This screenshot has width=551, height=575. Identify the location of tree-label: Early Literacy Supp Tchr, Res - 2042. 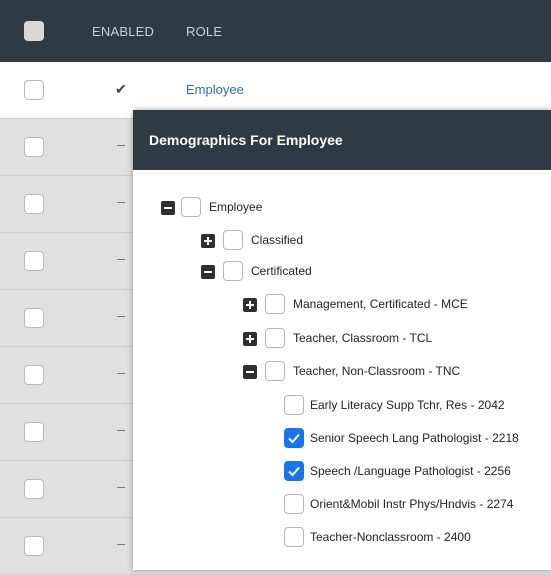
(407, 405).